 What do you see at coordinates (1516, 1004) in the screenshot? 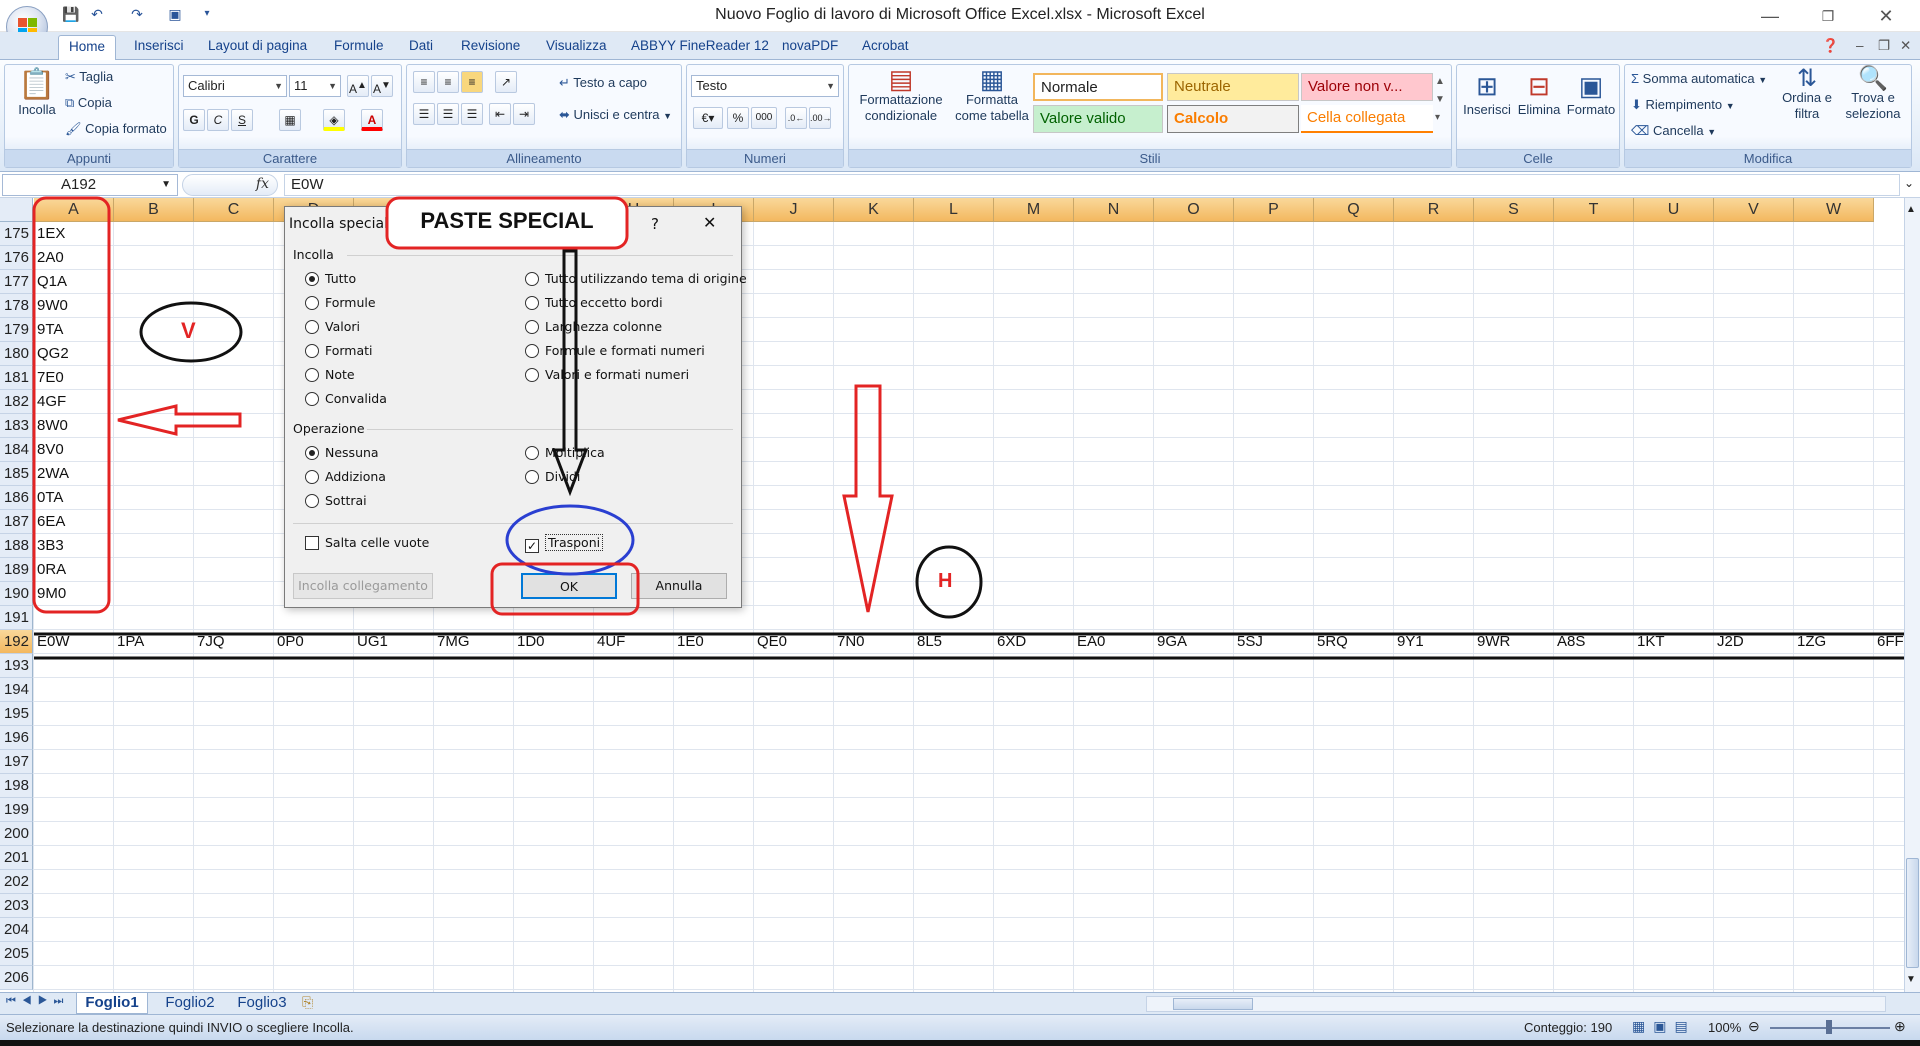
I see `horizontal-scrollbar` at bounding box center [1516, 1004].